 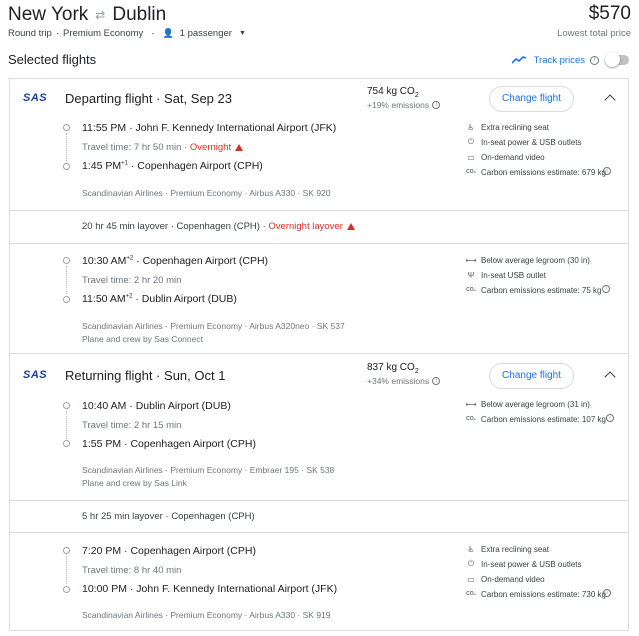 What do you see at coordinates (168, 516) in the screenshot?
I see `returning-layover: 5 hr 25 min layover · Copenhagen (CPH)` at bounding box center [168, 516].